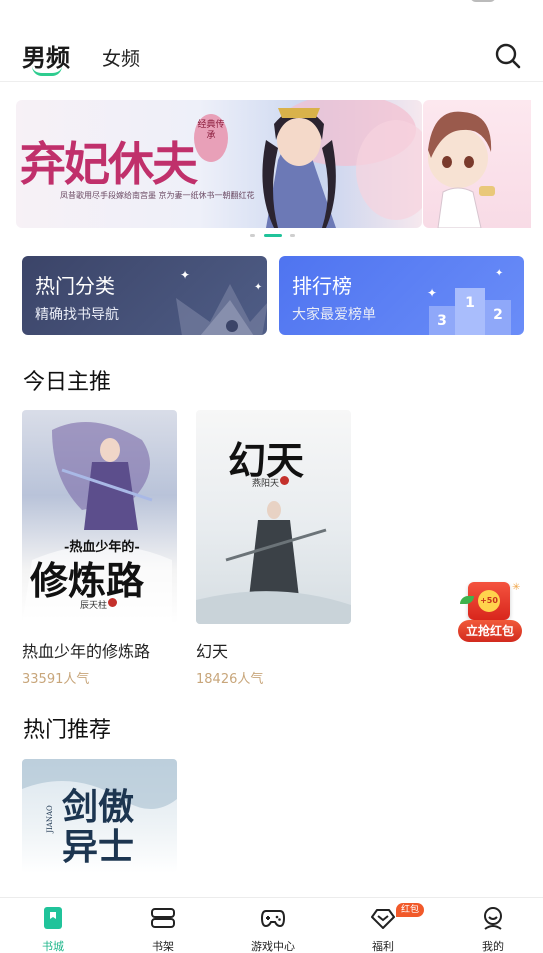 This screenshot has width=543, height=953. What do you see at coordinates (77, 315) in the screenshot?
I see `card-subtitle: 精确找书导航` at bounding box center [77, 315].